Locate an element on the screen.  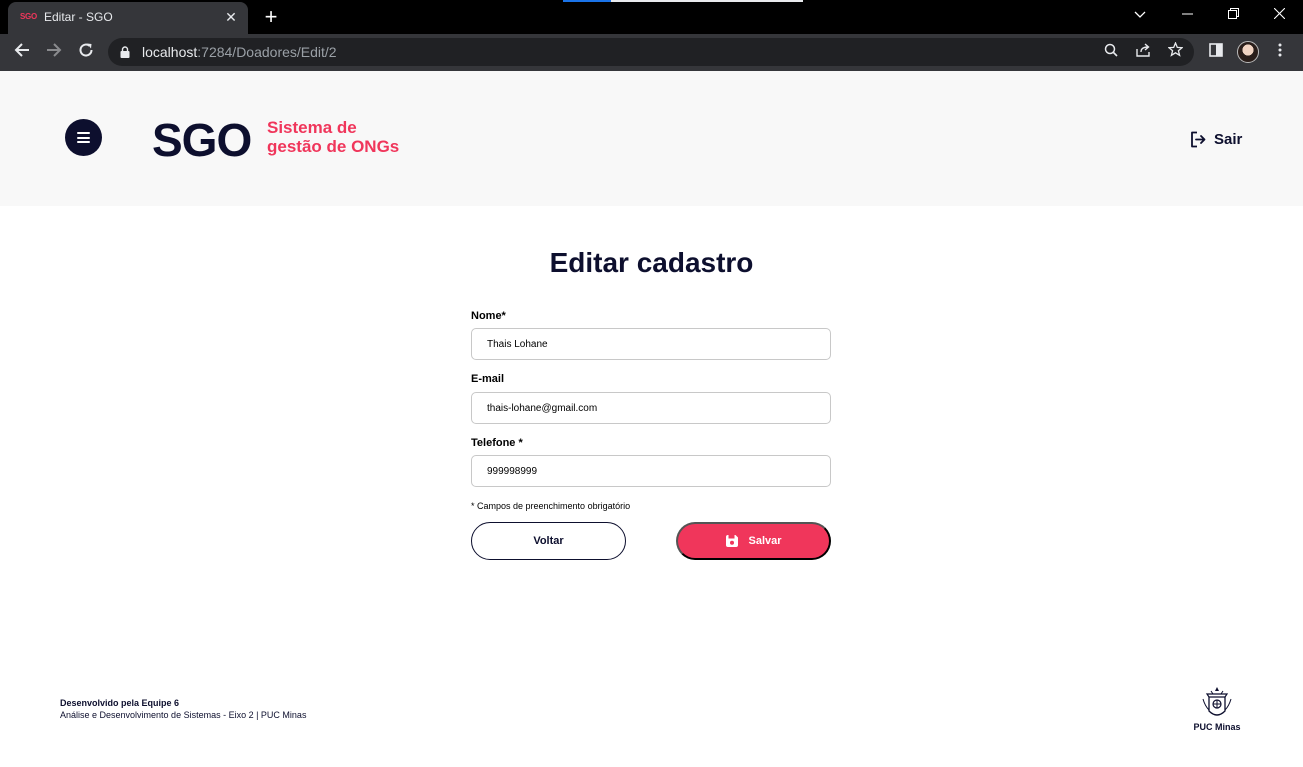
zoom-icon is located at coordinates (1111, 52).